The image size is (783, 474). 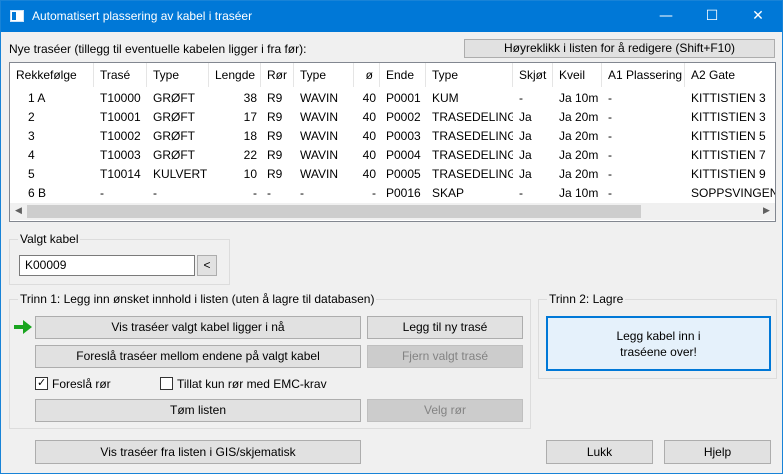 I want to click on horizontal-scrollbar: ◀ ▶, so click(x=392, y=211).